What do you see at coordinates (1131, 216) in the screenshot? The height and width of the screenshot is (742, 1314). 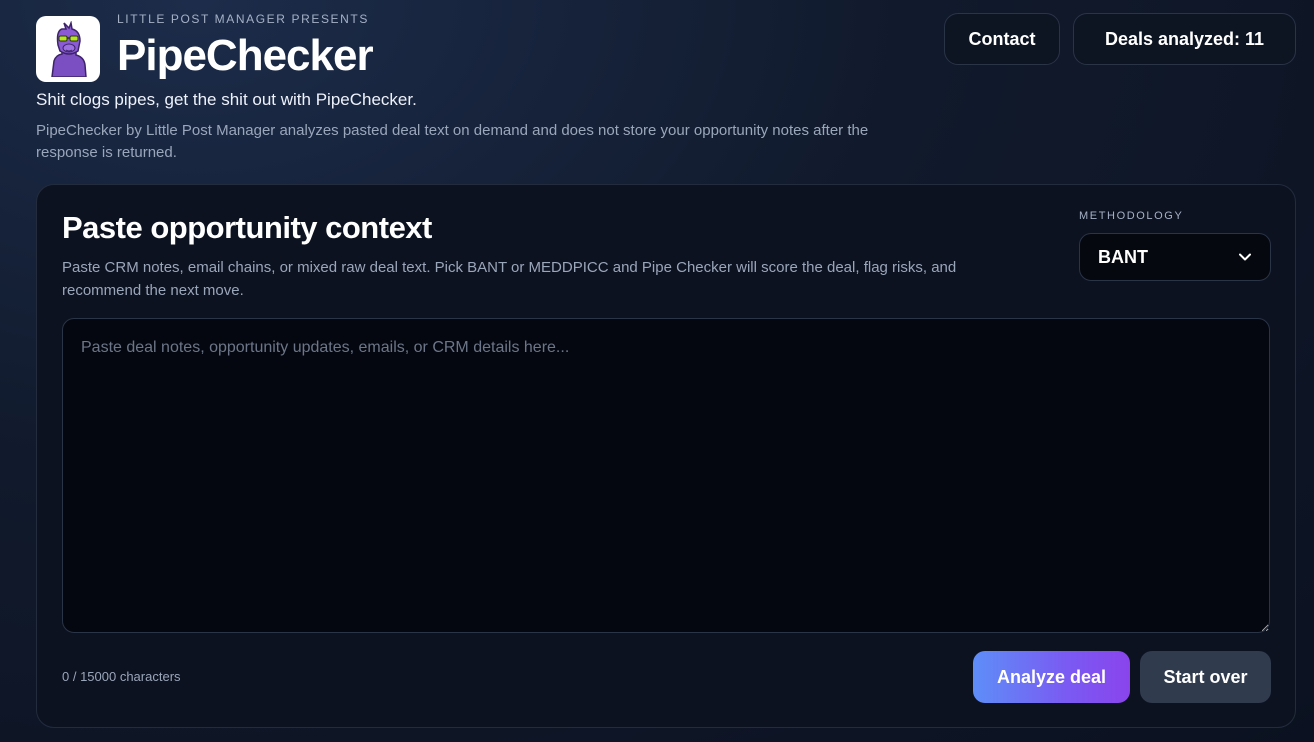 I see `methodology-label: METHODOLOGY` at bounding box center [1131, 216].